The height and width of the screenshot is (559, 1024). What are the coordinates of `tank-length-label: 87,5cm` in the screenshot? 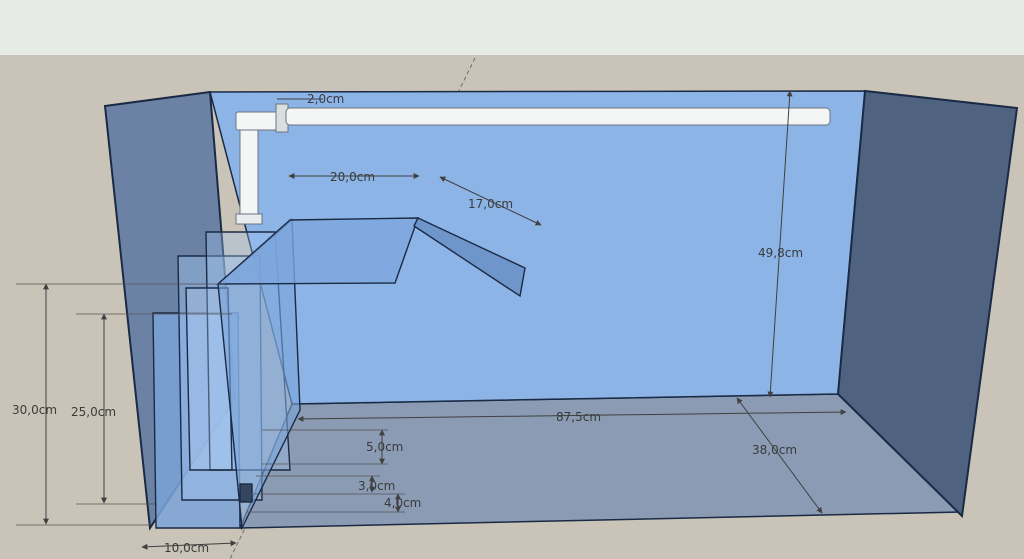 It's located at (578, 417).